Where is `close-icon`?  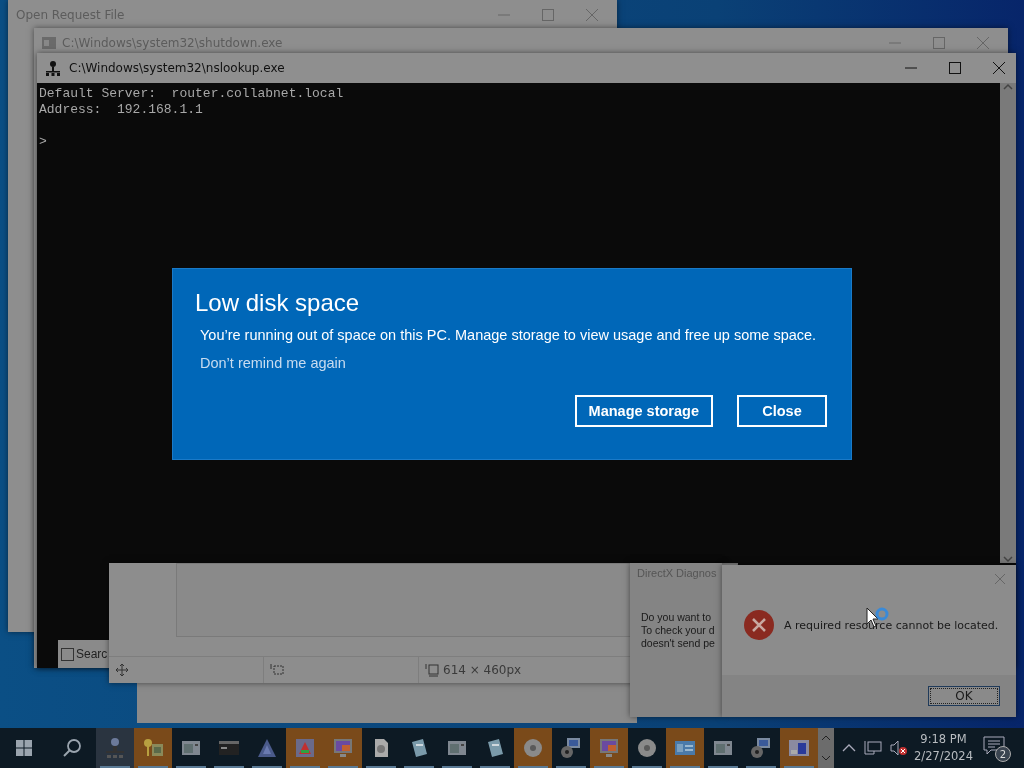 close-icon is located at coordinates (999, 68).